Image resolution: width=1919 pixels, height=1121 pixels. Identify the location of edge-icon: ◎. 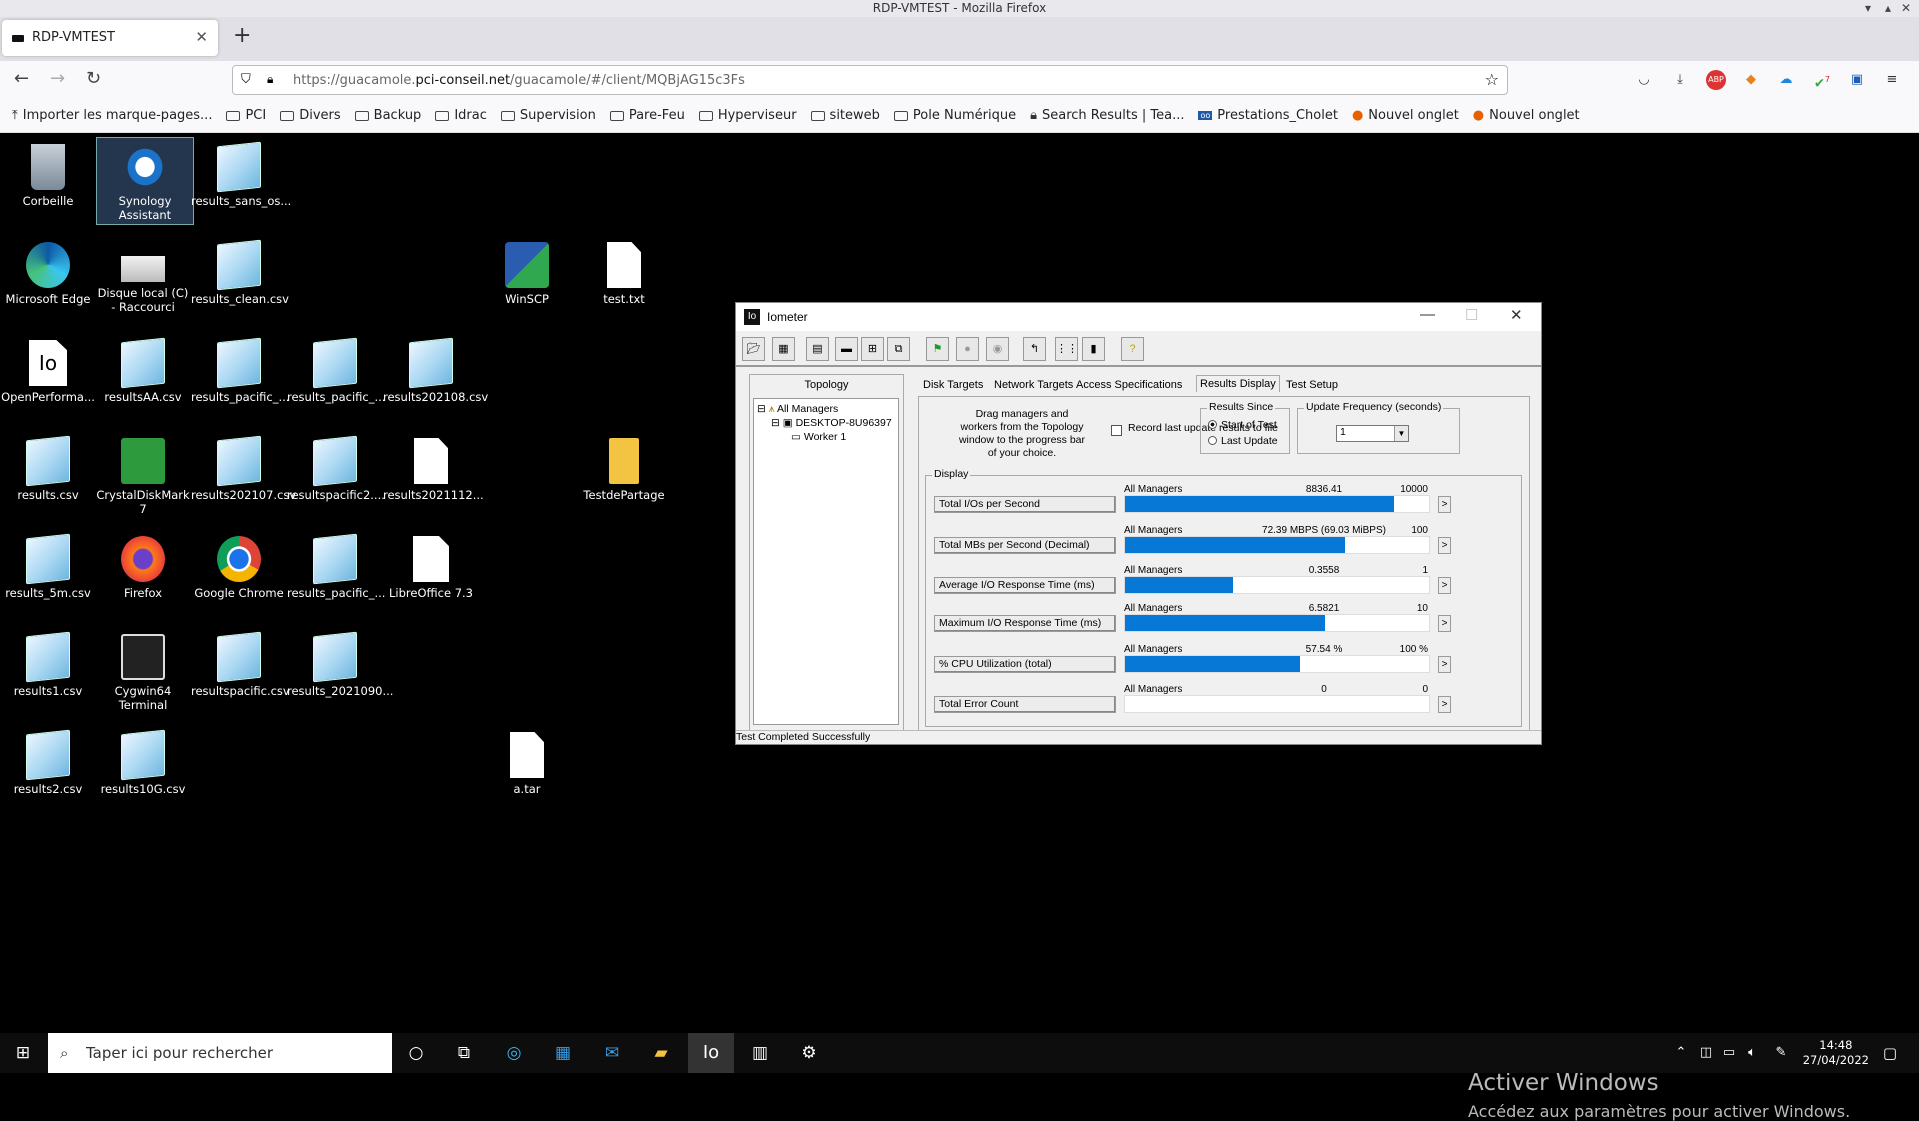
(514, 1053).